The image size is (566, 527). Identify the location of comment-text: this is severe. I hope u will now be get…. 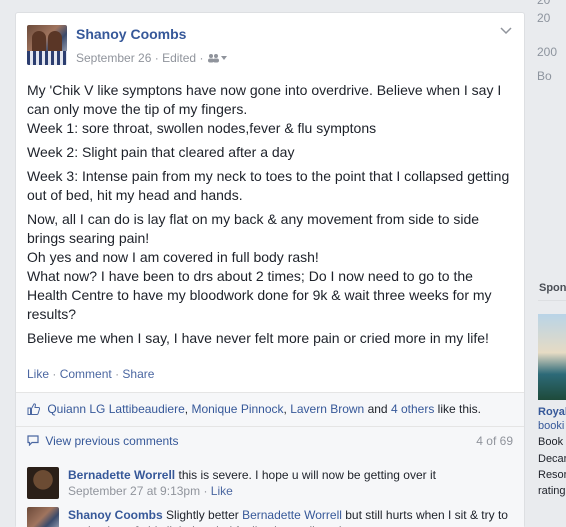
(307, 475).